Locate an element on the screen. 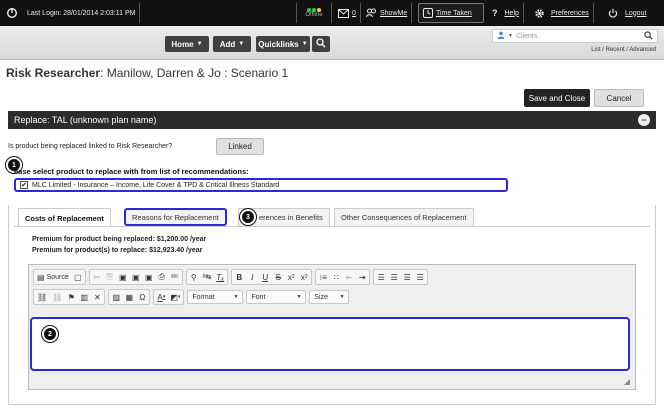 This screenshot has height=416, width=664. anchor-flag-icon: ⚑ is located at coordinates (71, 297).